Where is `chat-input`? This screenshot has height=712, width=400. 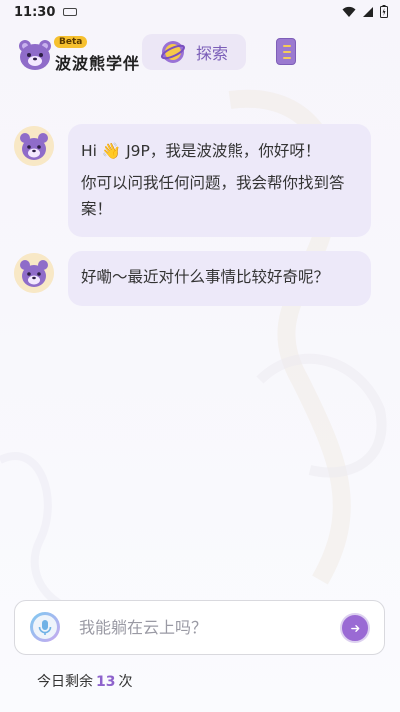
chat-input is located at coordinates (204, 627).